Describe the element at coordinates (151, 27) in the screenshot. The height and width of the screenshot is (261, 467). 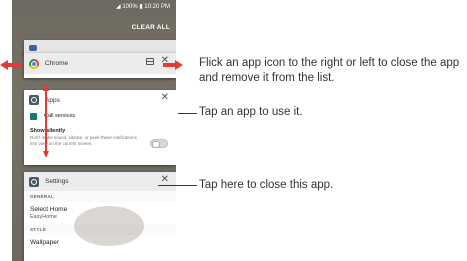
I see `clear-all-button: CLEAR ALL` at that location.